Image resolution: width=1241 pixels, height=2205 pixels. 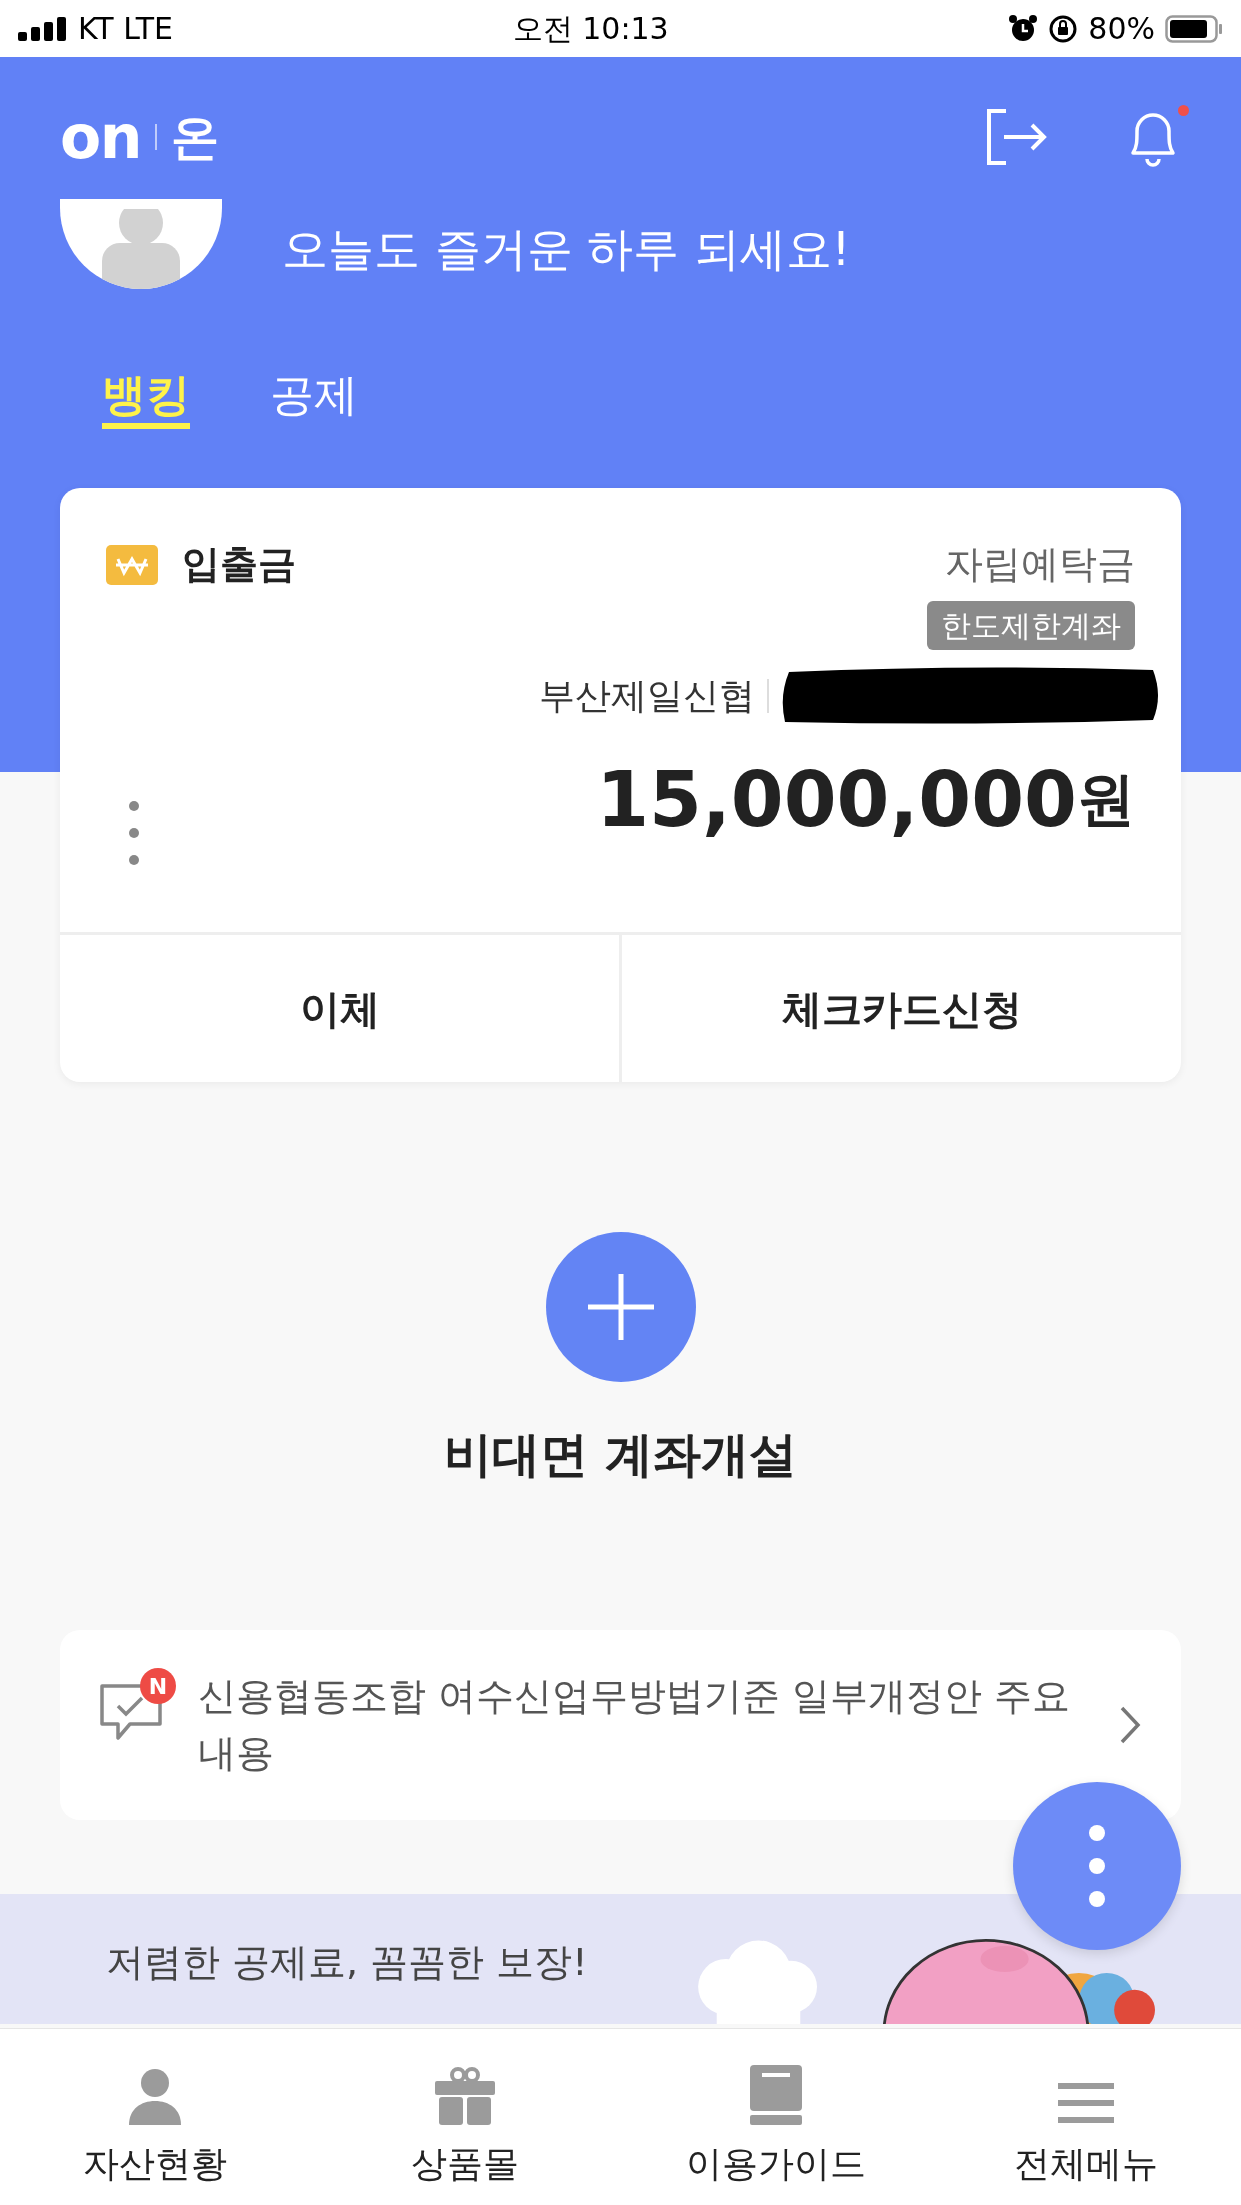 I want to click on card-action-button: 체크카드신청, so click(x=900, y=1008).